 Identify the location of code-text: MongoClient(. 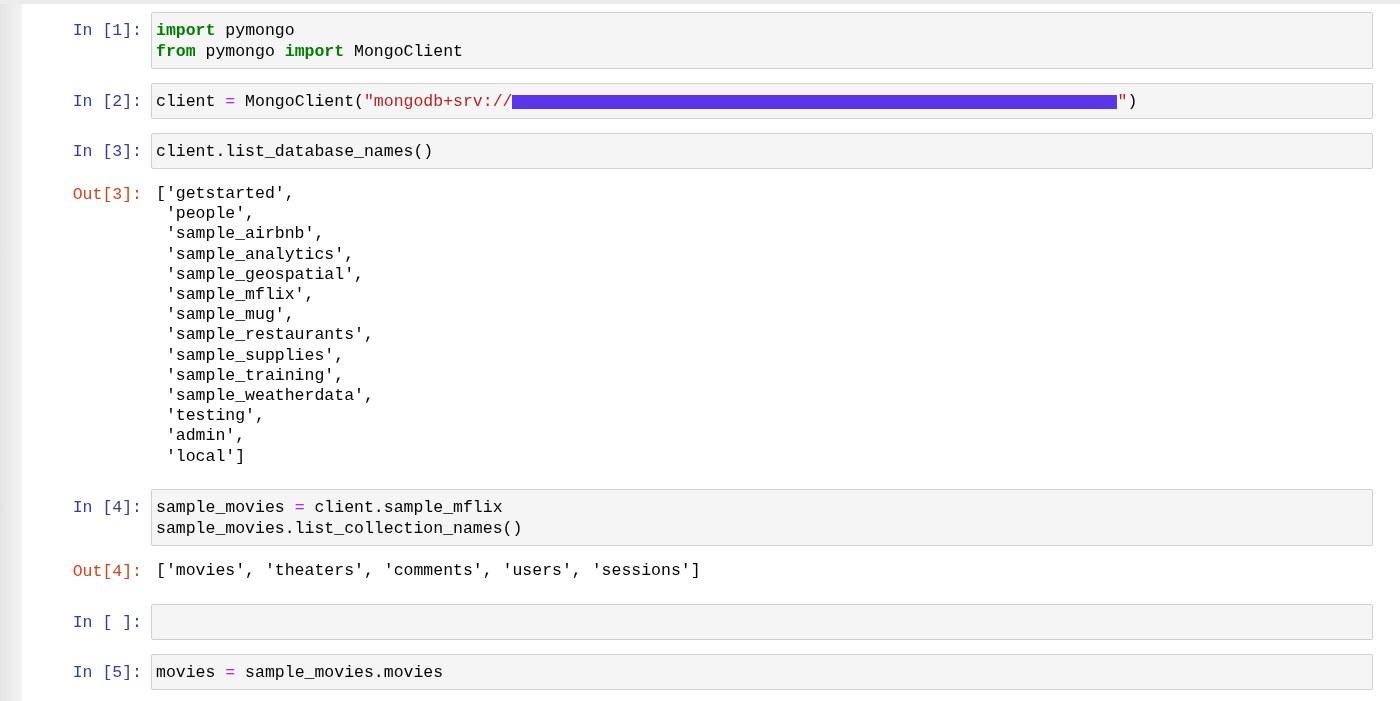
(304, 101).